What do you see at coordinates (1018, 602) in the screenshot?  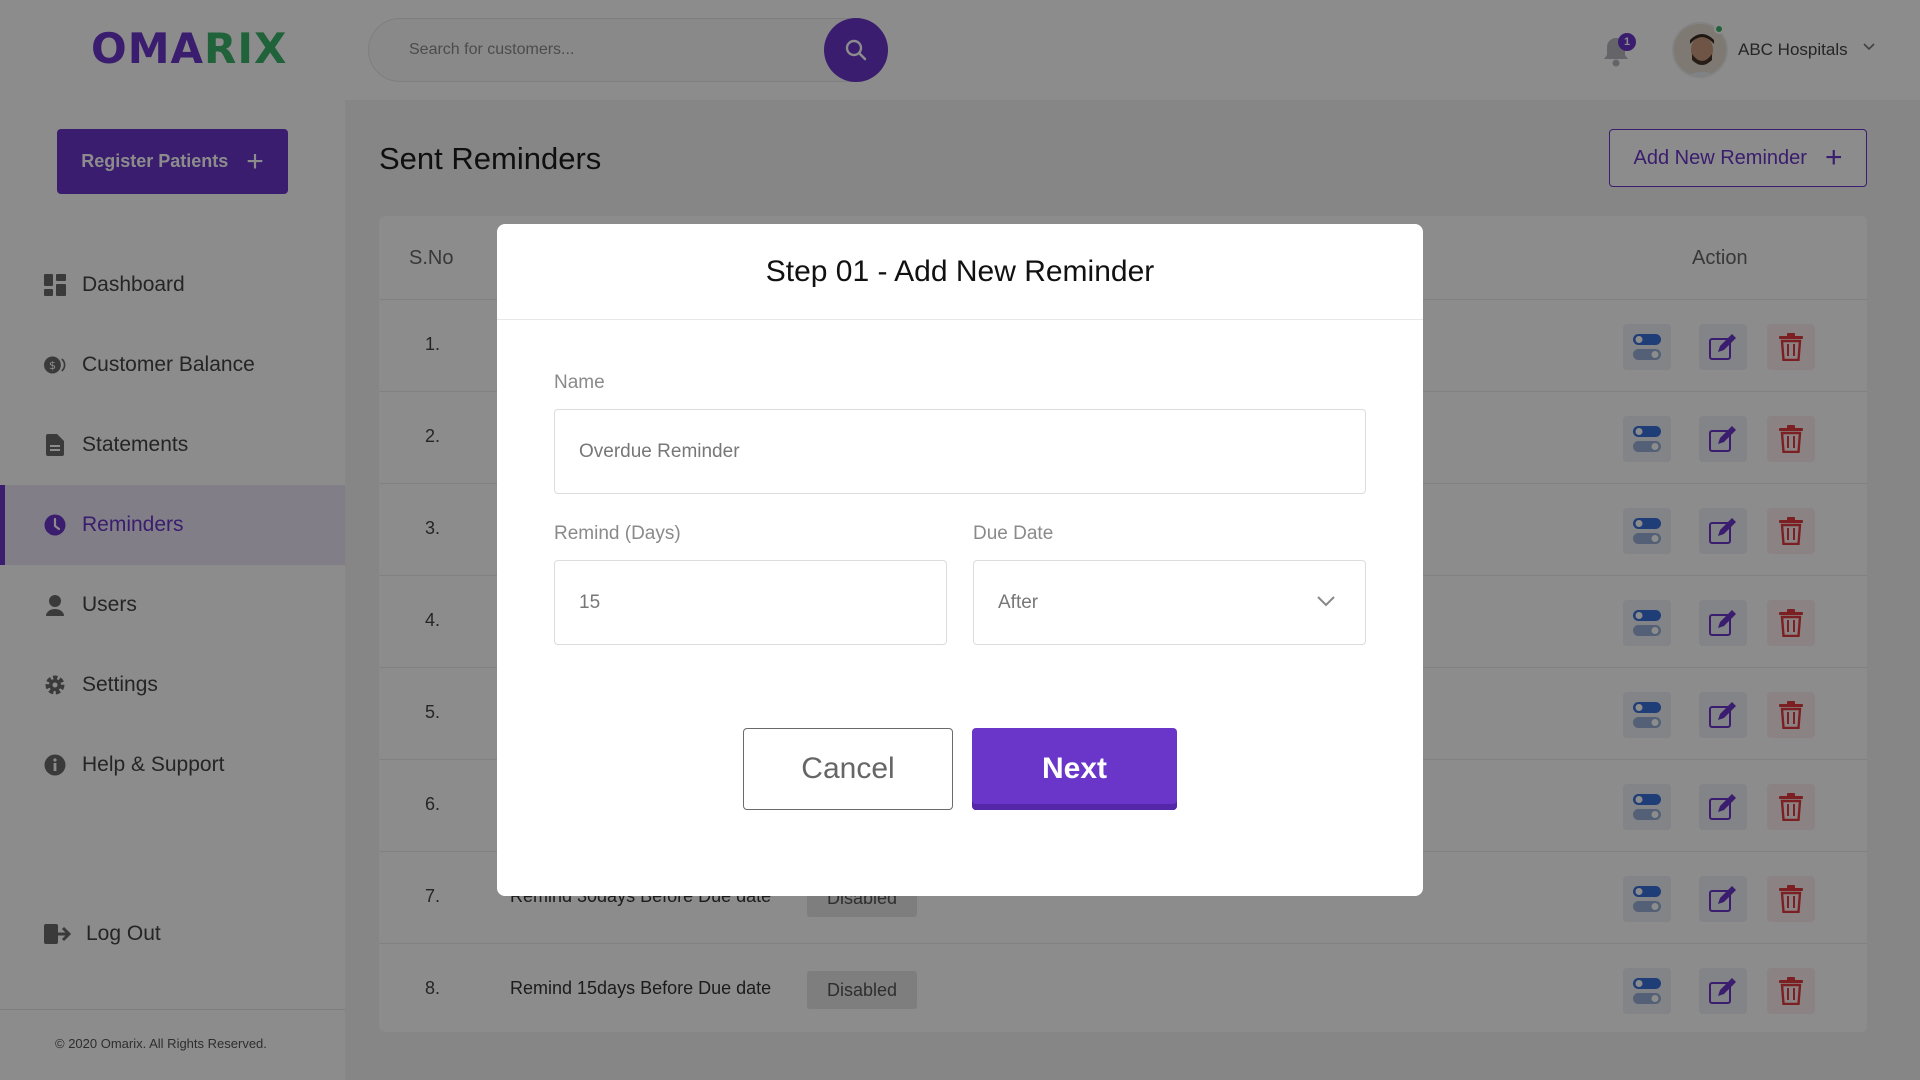 I see `due-date-value: After` at bounding box center [1018, 602].